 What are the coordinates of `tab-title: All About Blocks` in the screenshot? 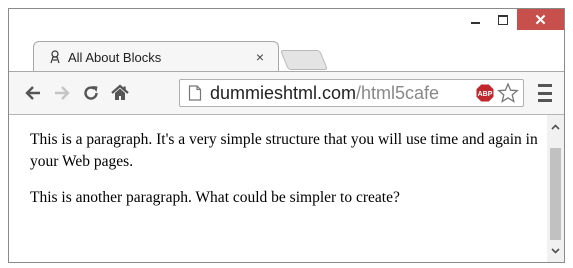 It's located at (115, 57).